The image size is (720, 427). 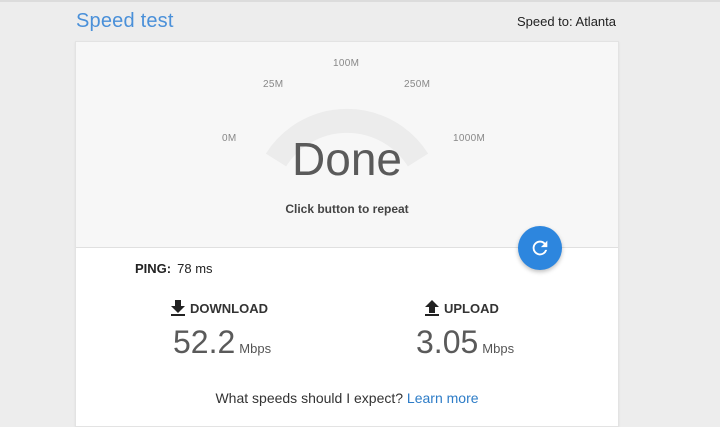 I want to click on server-location: Speed to: Atlanta, so click(x=566, y=21).